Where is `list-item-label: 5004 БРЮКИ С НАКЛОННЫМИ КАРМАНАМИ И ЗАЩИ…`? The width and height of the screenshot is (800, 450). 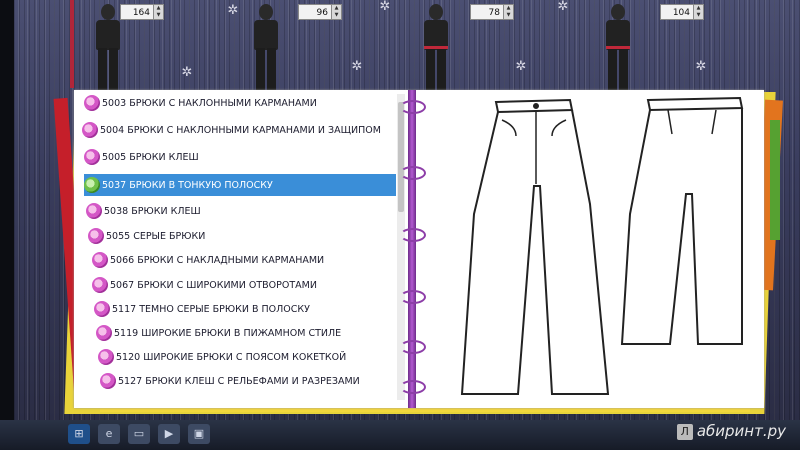 list-item-label: 5004 БРЮКИ С НАКЛОННЫМИ КАРМАНАМИ И ЗАЩИ… is located at coordinates (240, 130).